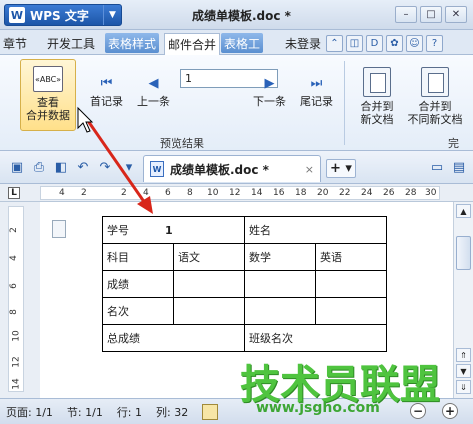 The image size is (473, 424). Describe the element at coordinates (241, 16) in the screenshot. I see `document-title: 成绩单模板.doc *` at that location.